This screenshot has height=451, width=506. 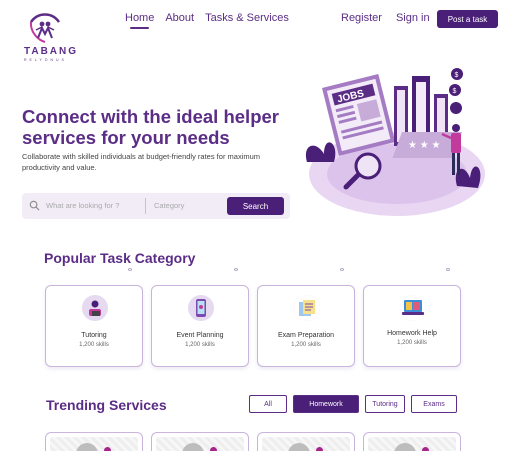 I want to click on filter-exams: Exams, so click(x=434, y=404).